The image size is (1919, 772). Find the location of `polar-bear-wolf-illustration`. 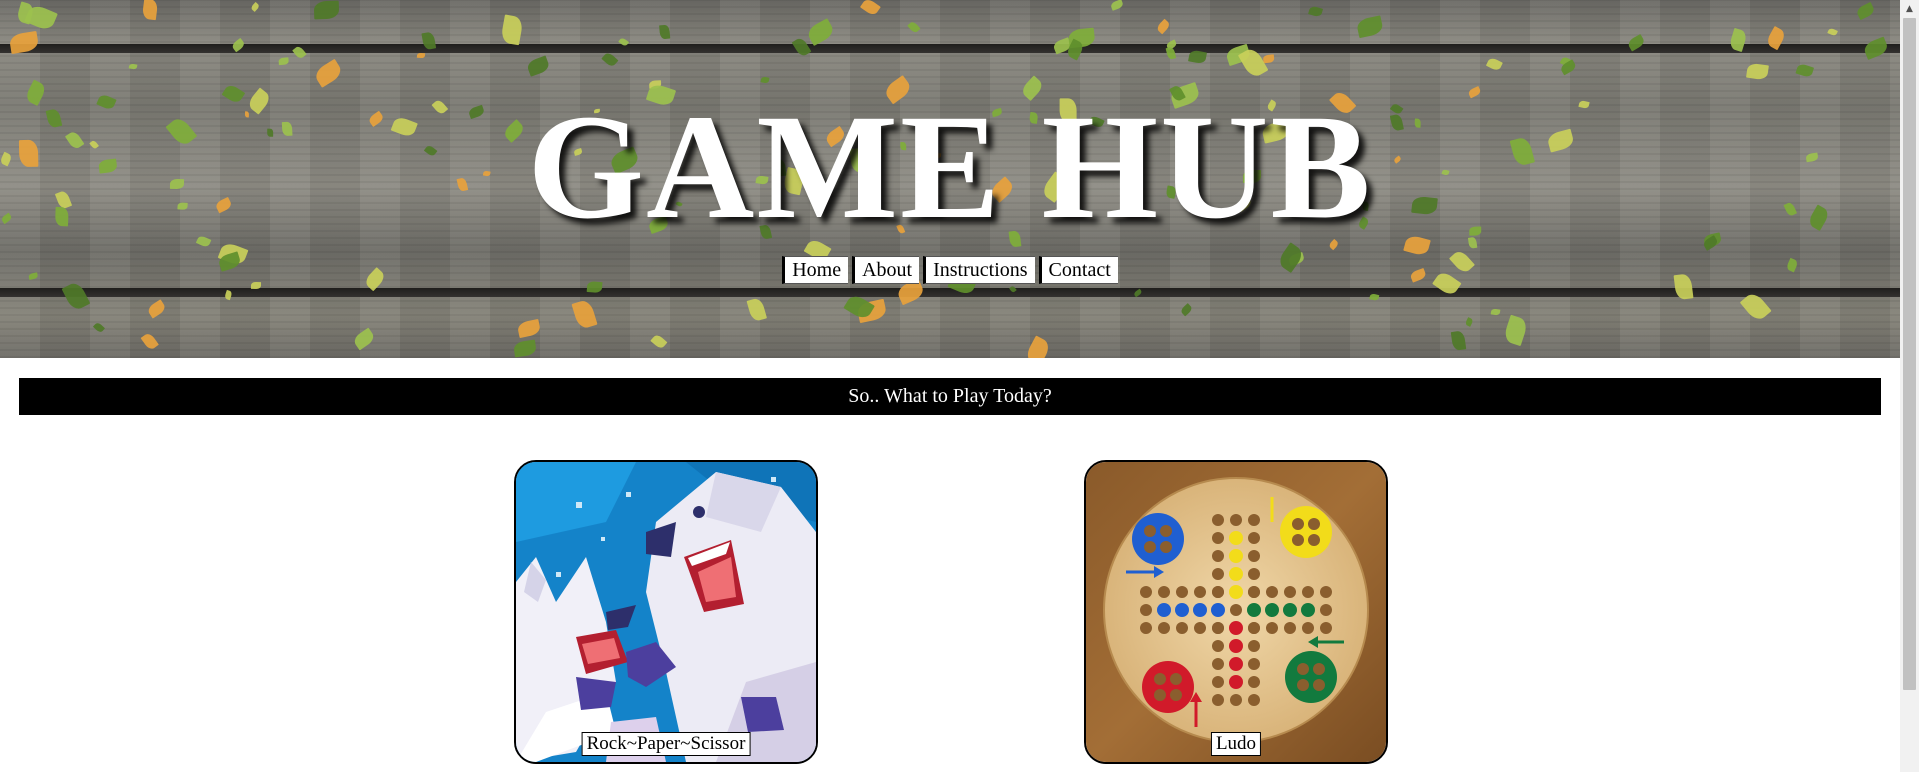

polar-bear-wolf-illustration is located at coordinates (666, 612).